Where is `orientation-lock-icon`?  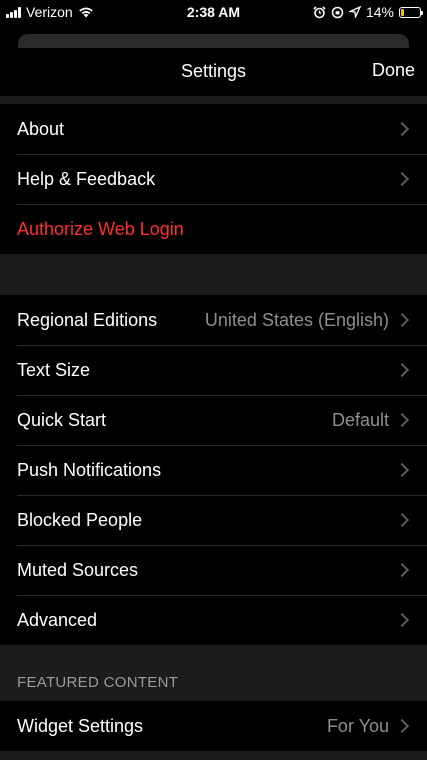 orientation-lock-icon is located at coordinates (337, 12).